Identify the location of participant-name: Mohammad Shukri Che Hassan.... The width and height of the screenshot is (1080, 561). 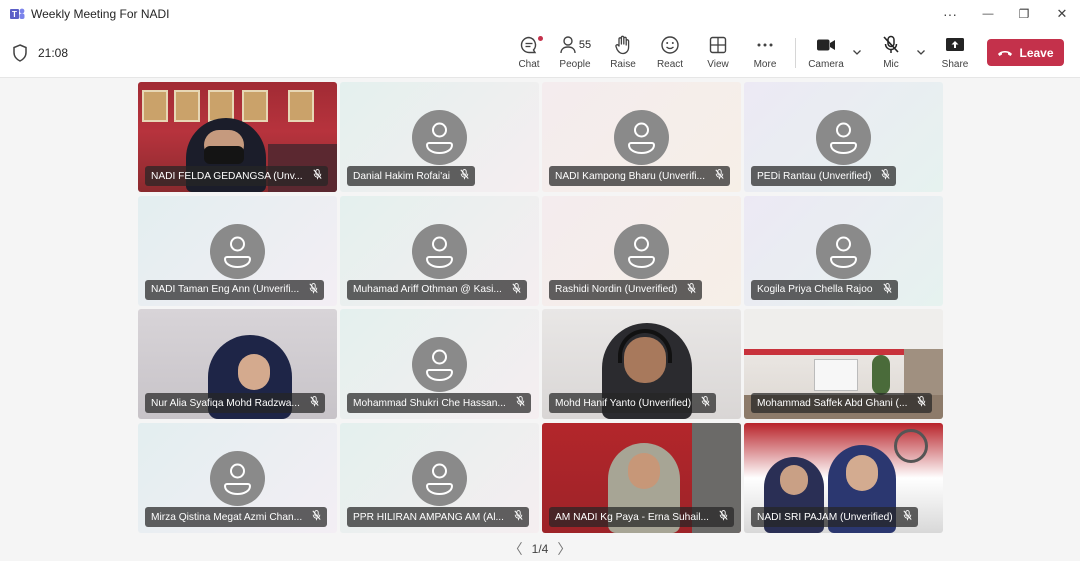
(429, 403).